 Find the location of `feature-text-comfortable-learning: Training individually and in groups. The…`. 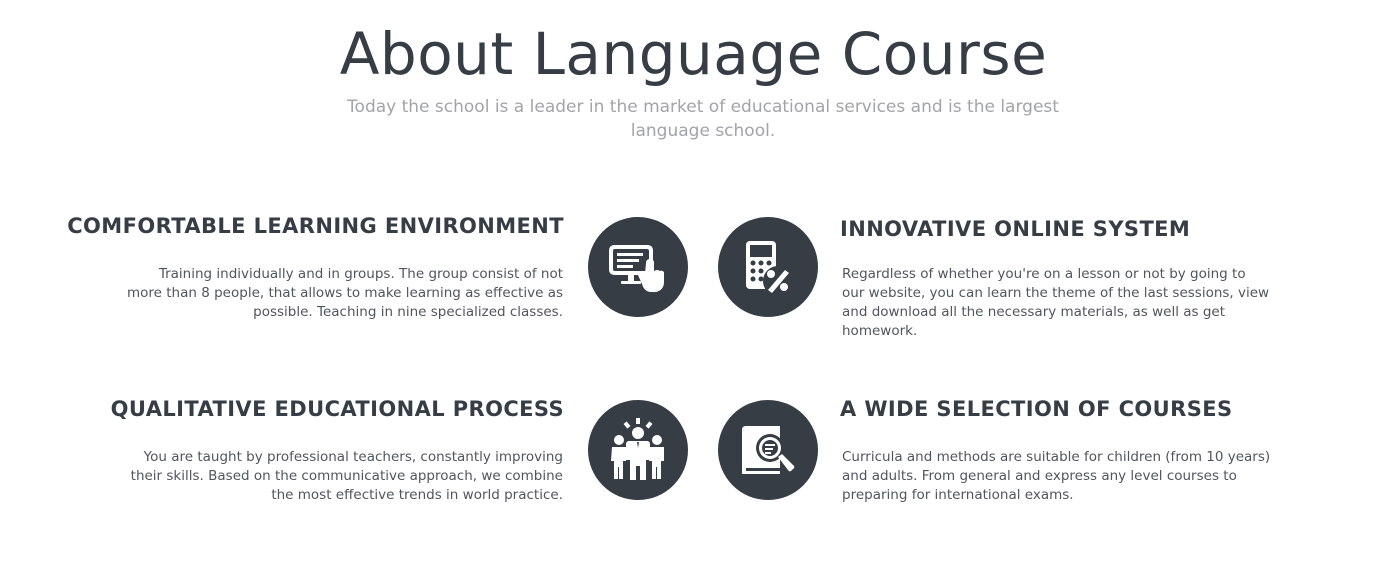

feature-text-comfortable-learning: Training individually and in groups. The… is located at coordinates (345, 293).